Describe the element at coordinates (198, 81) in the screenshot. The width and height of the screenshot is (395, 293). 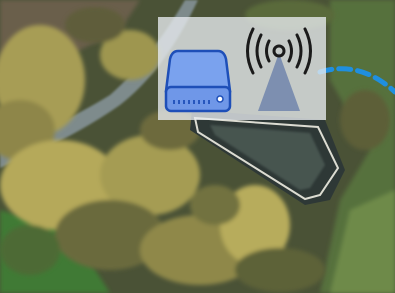
I see `hard-drive-icon` at that location.